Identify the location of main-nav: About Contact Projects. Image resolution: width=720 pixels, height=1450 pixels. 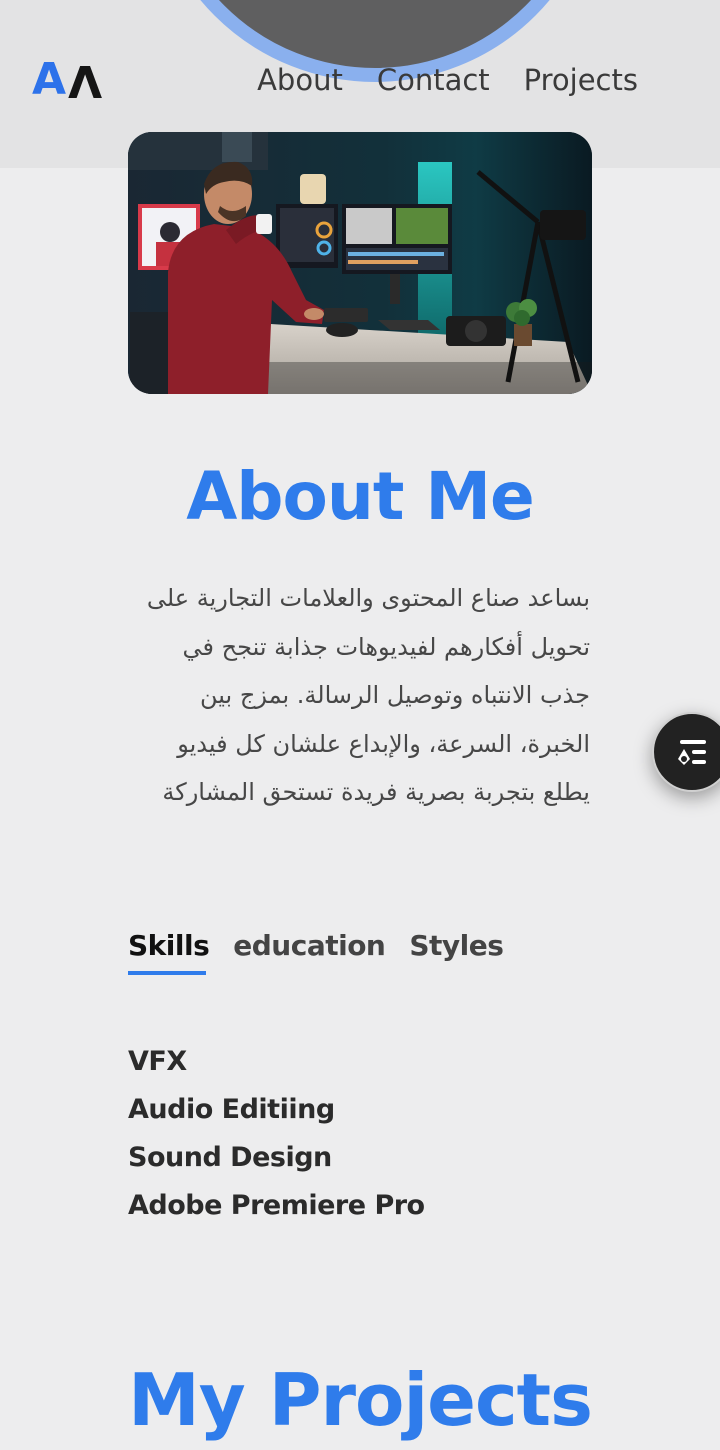
(447, 80).